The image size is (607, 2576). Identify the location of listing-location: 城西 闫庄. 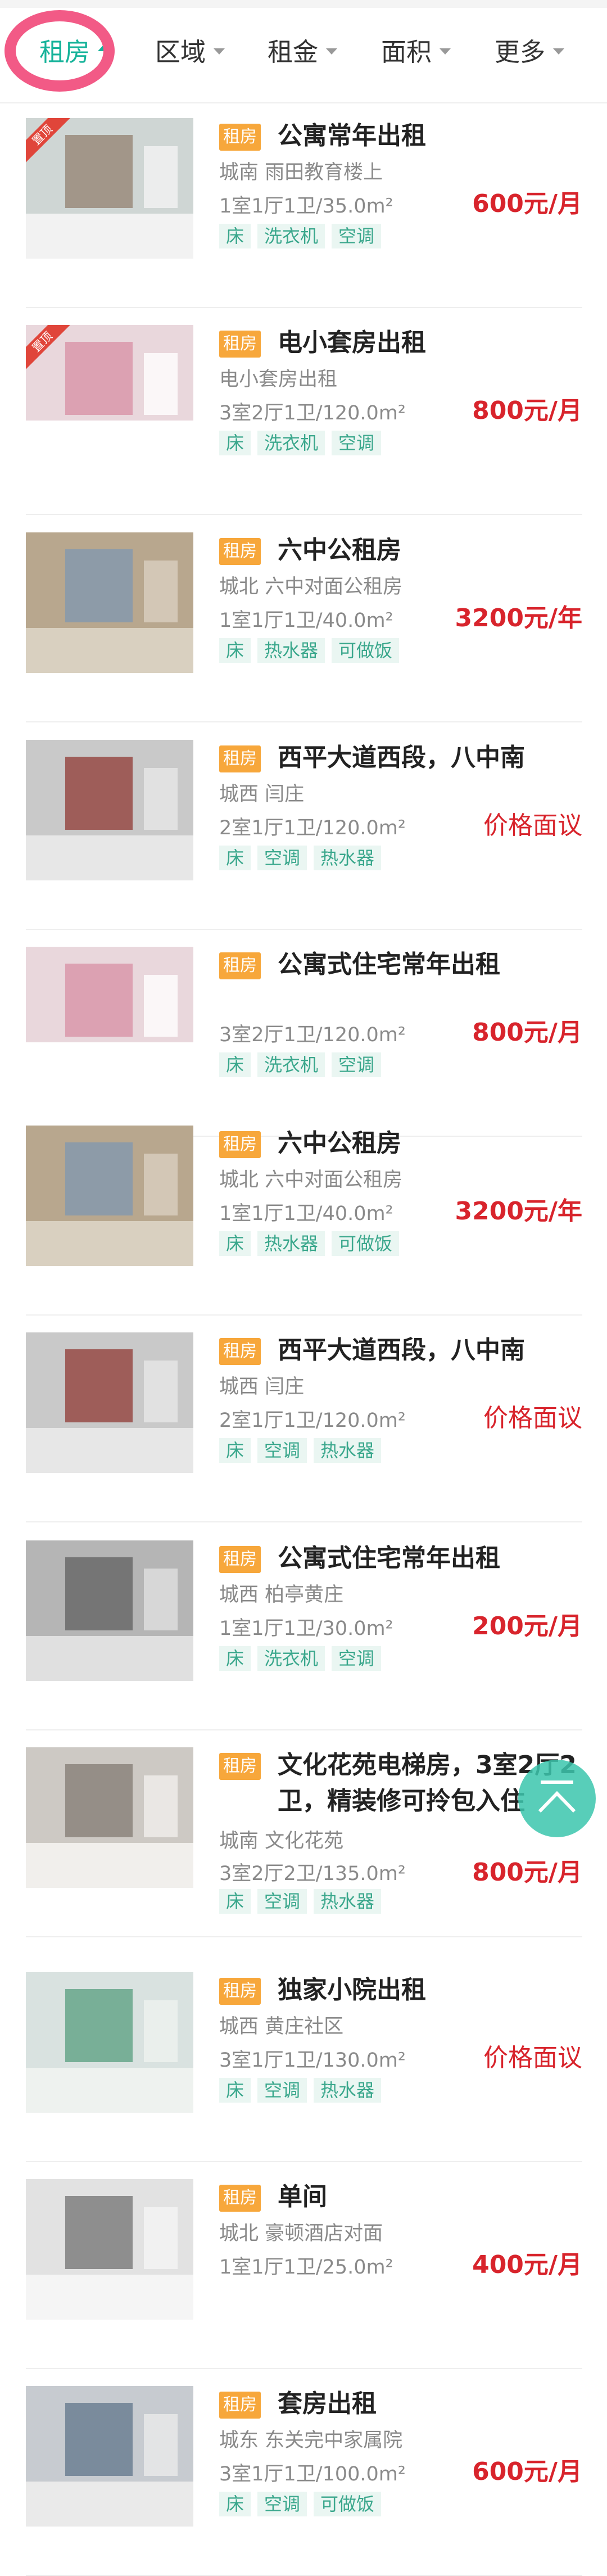
(262, 794).